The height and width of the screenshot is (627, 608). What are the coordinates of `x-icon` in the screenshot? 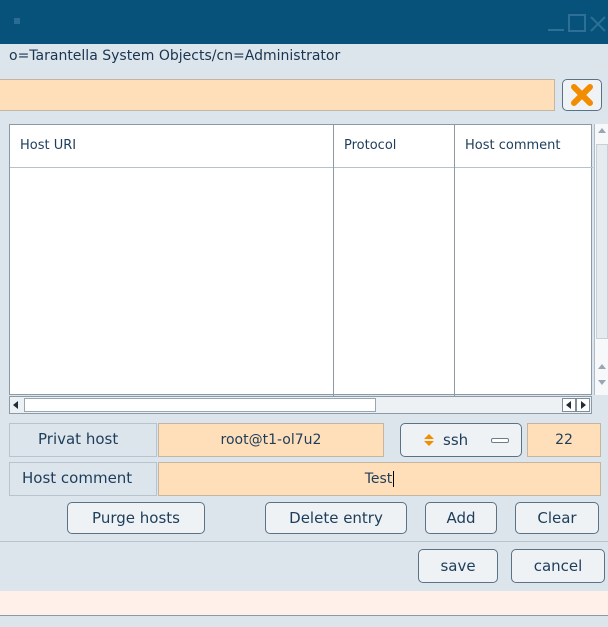 It's located at (582, 95).